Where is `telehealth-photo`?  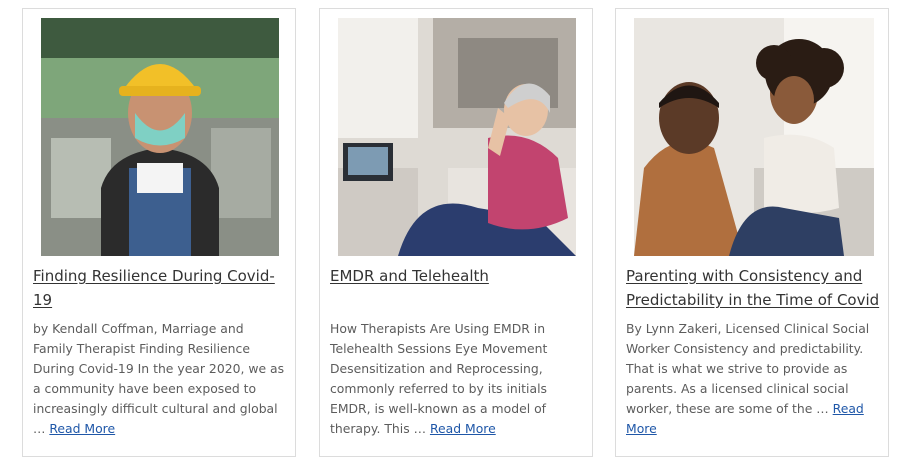
telehealth-photo is located at coordinates (457, 137).